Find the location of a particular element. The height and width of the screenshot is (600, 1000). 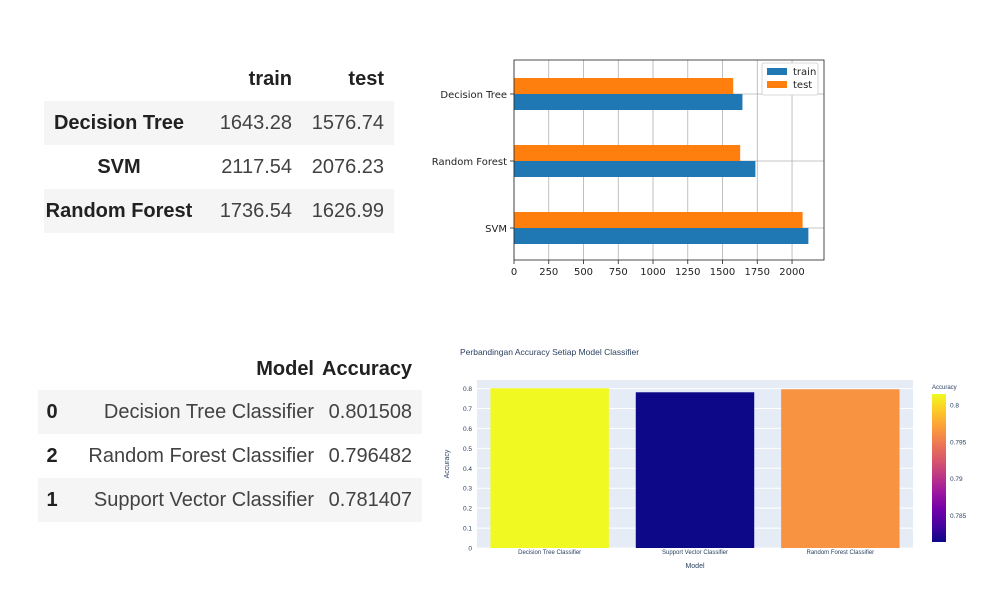

colorbar-tick-label: 0.8 is located at coordinates (954, 406).